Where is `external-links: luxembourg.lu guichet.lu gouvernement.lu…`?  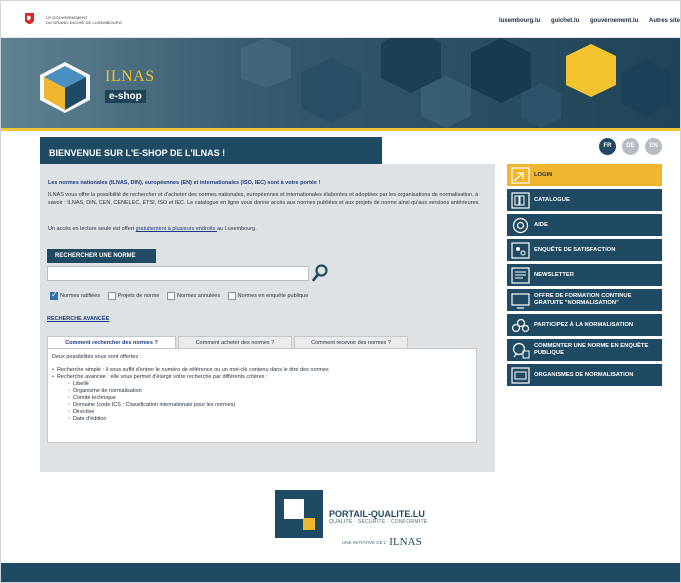
external-links: luxembourg.lu guichet.lu gouvernement.lu… is located at coordinates (585, 21).